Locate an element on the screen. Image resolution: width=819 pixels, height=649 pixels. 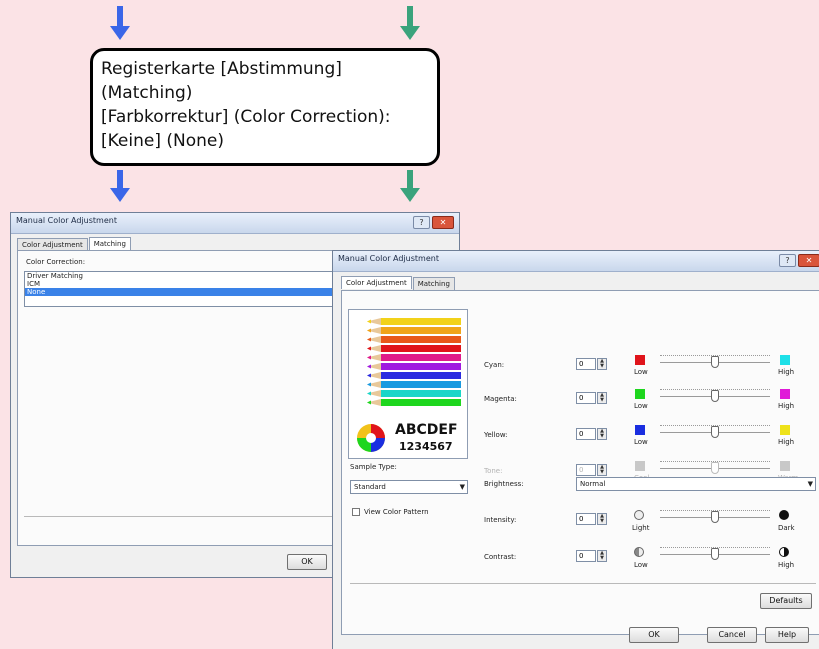
contrast-stepper: 0 ▲ ▼ is located at coordinates (592, 556).